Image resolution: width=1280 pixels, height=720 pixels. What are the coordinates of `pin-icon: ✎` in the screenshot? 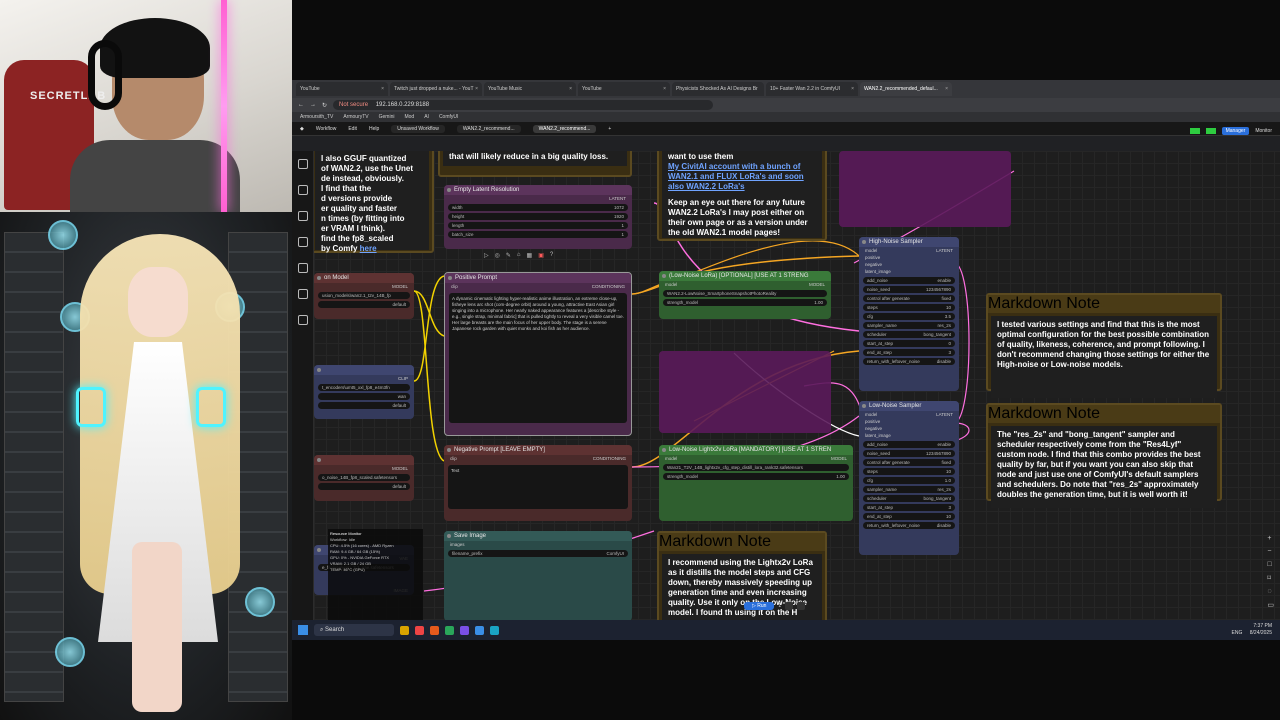 It's located at (508, 255).